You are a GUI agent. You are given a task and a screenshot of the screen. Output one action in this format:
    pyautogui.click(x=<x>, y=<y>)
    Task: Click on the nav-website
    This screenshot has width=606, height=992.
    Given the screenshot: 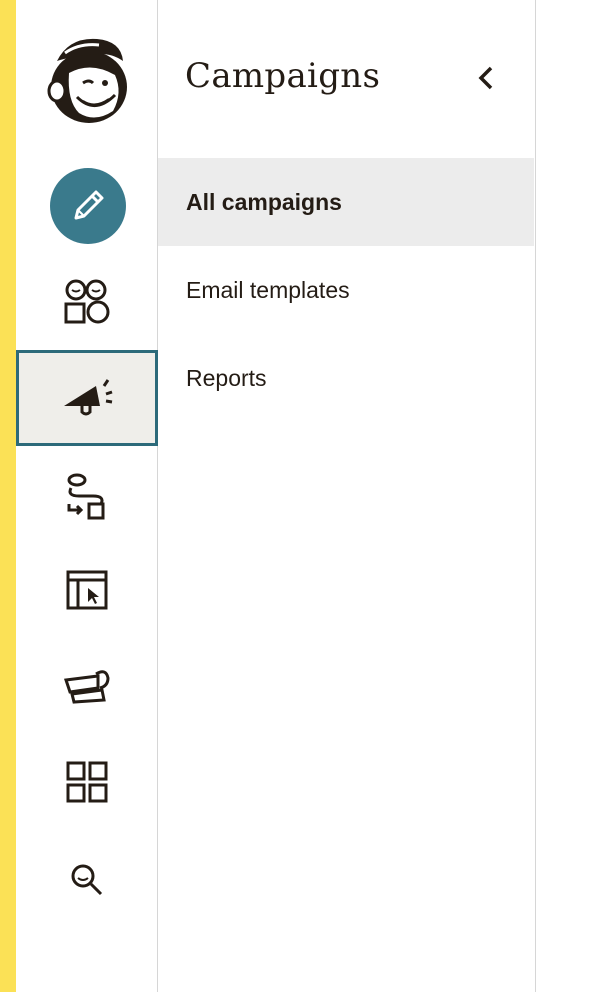 What is the action you would take?
    pyautogui.click(x=87, y=590)
    